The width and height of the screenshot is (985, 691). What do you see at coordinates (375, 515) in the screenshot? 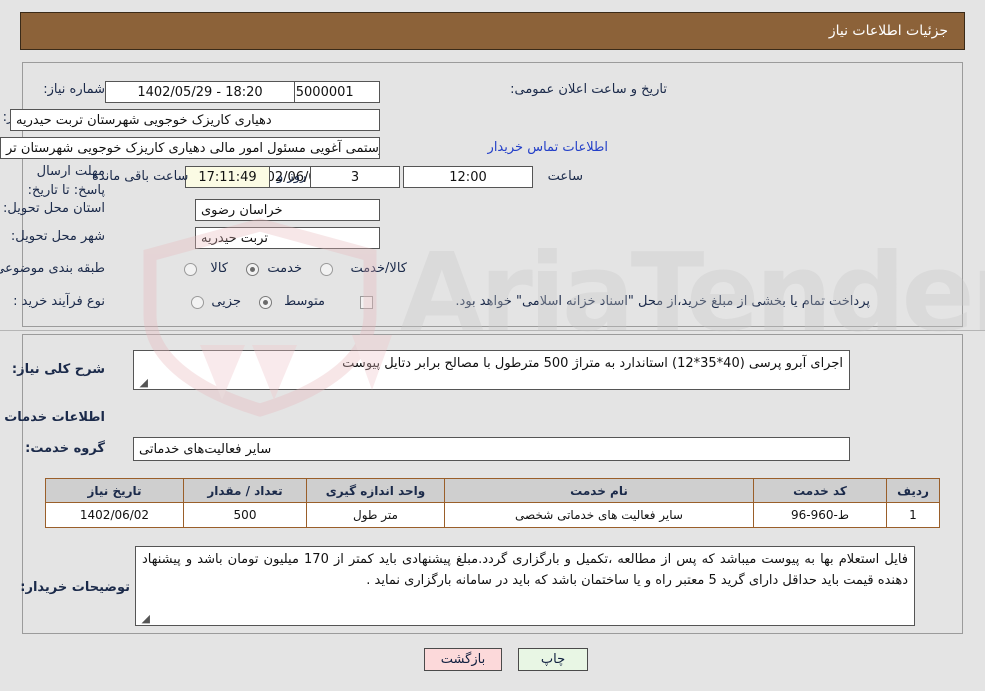
I see `cell-unit: متر طول` at bounding box center [375, 515].